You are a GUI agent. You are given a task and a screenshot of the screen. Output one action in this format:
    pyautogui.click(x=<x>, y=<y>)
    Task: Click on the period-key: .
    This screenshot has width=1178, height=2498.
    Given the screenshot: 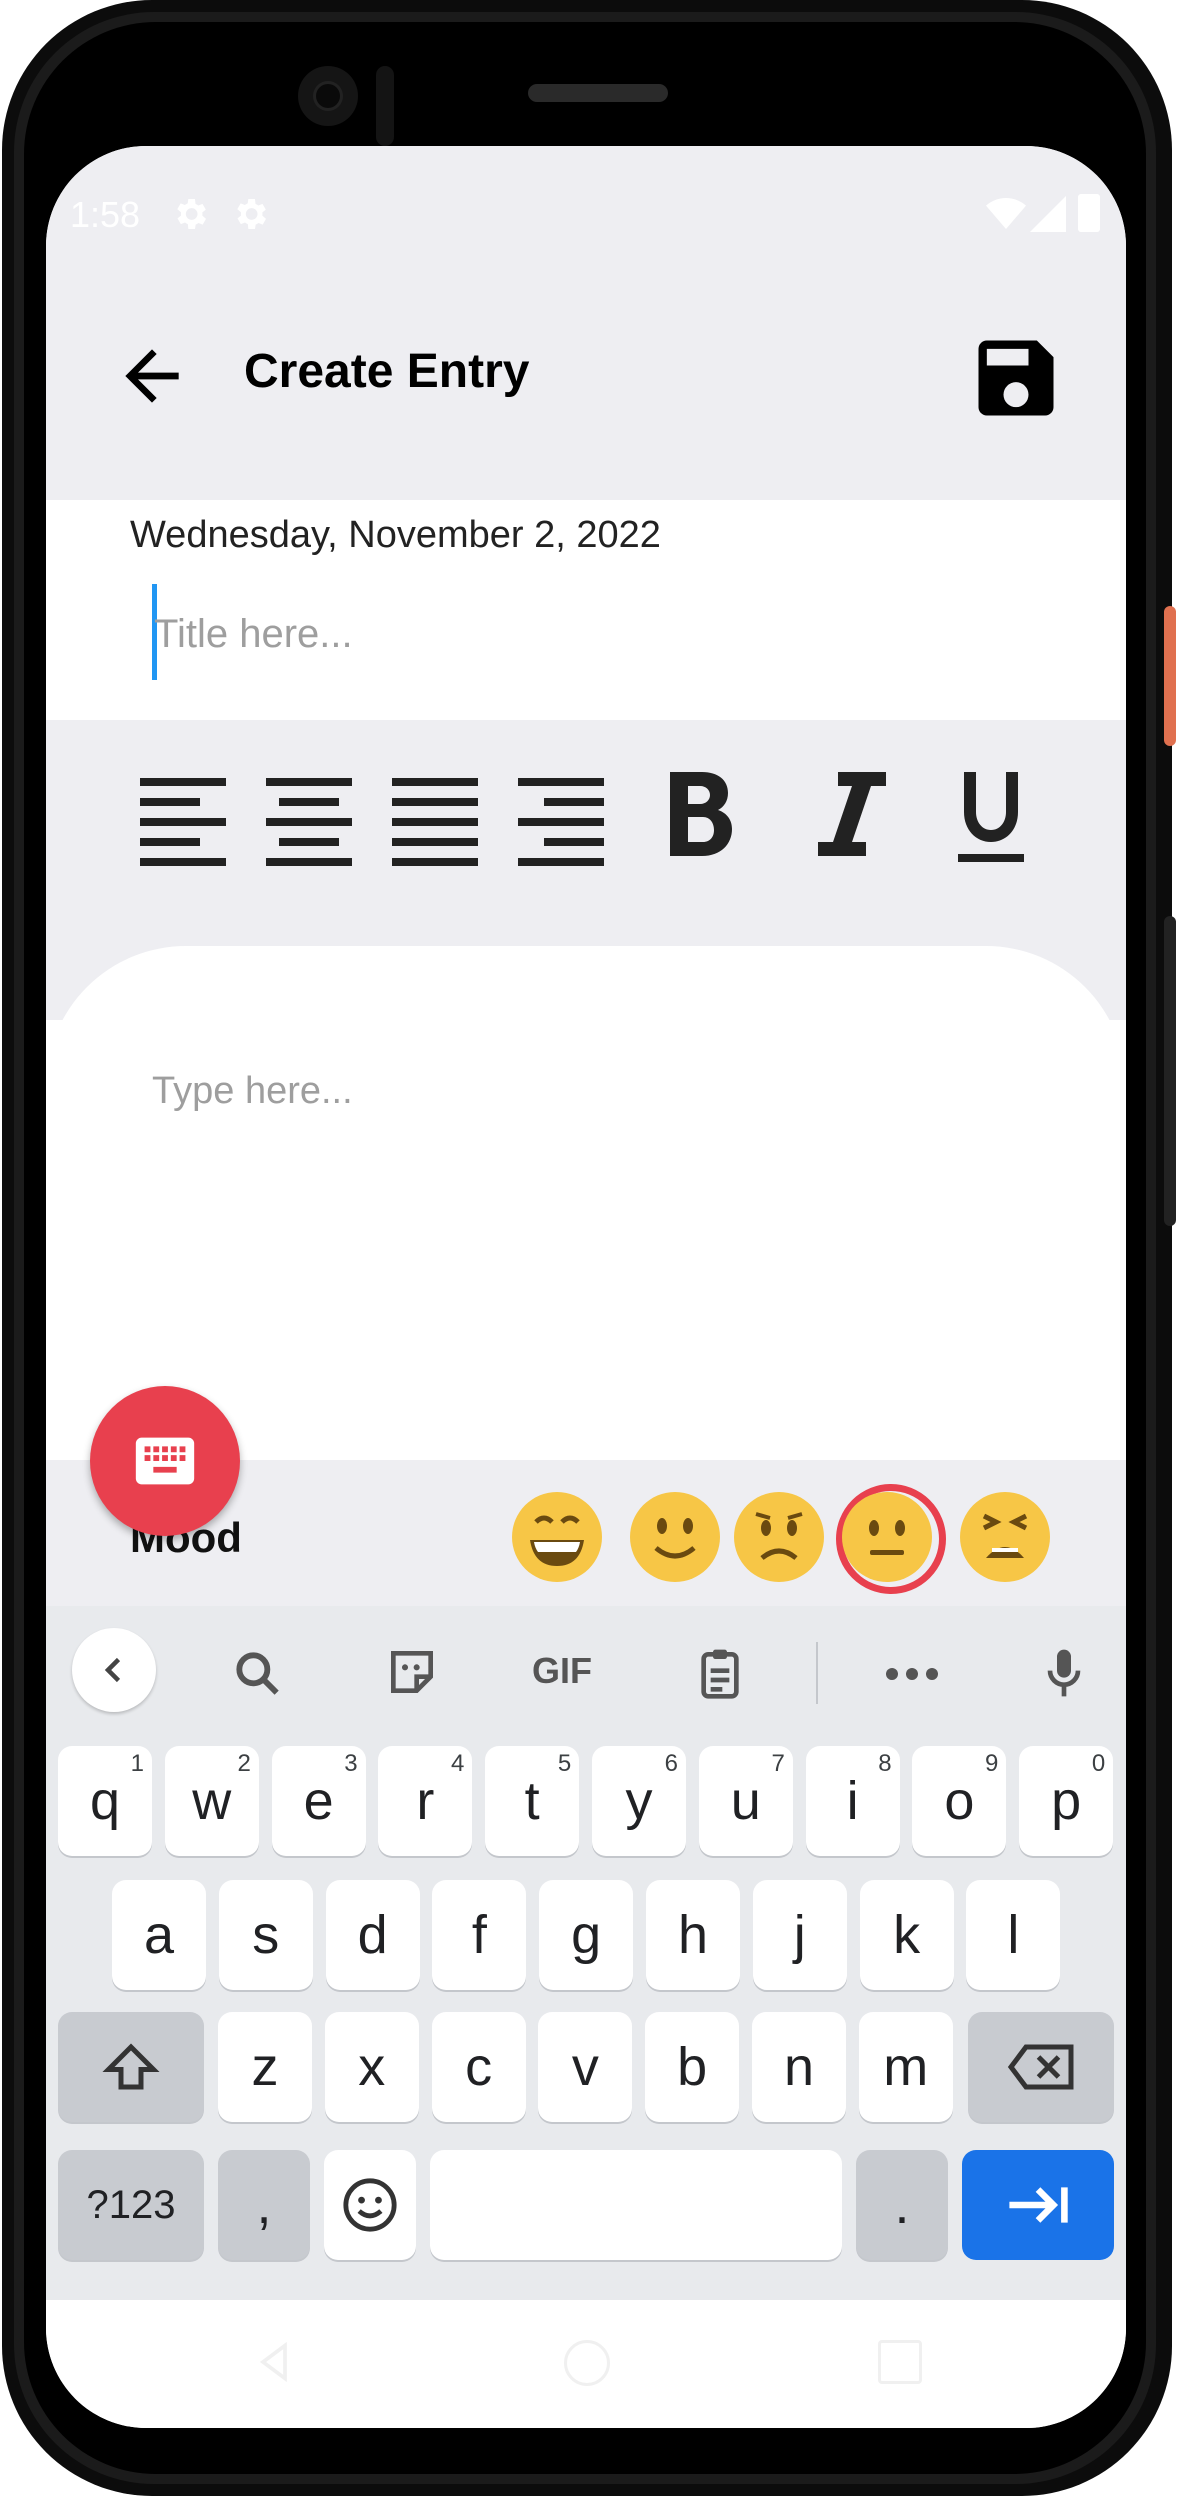 What is the action you would take?
    pyautogui.click(x=902, y=2205)
    